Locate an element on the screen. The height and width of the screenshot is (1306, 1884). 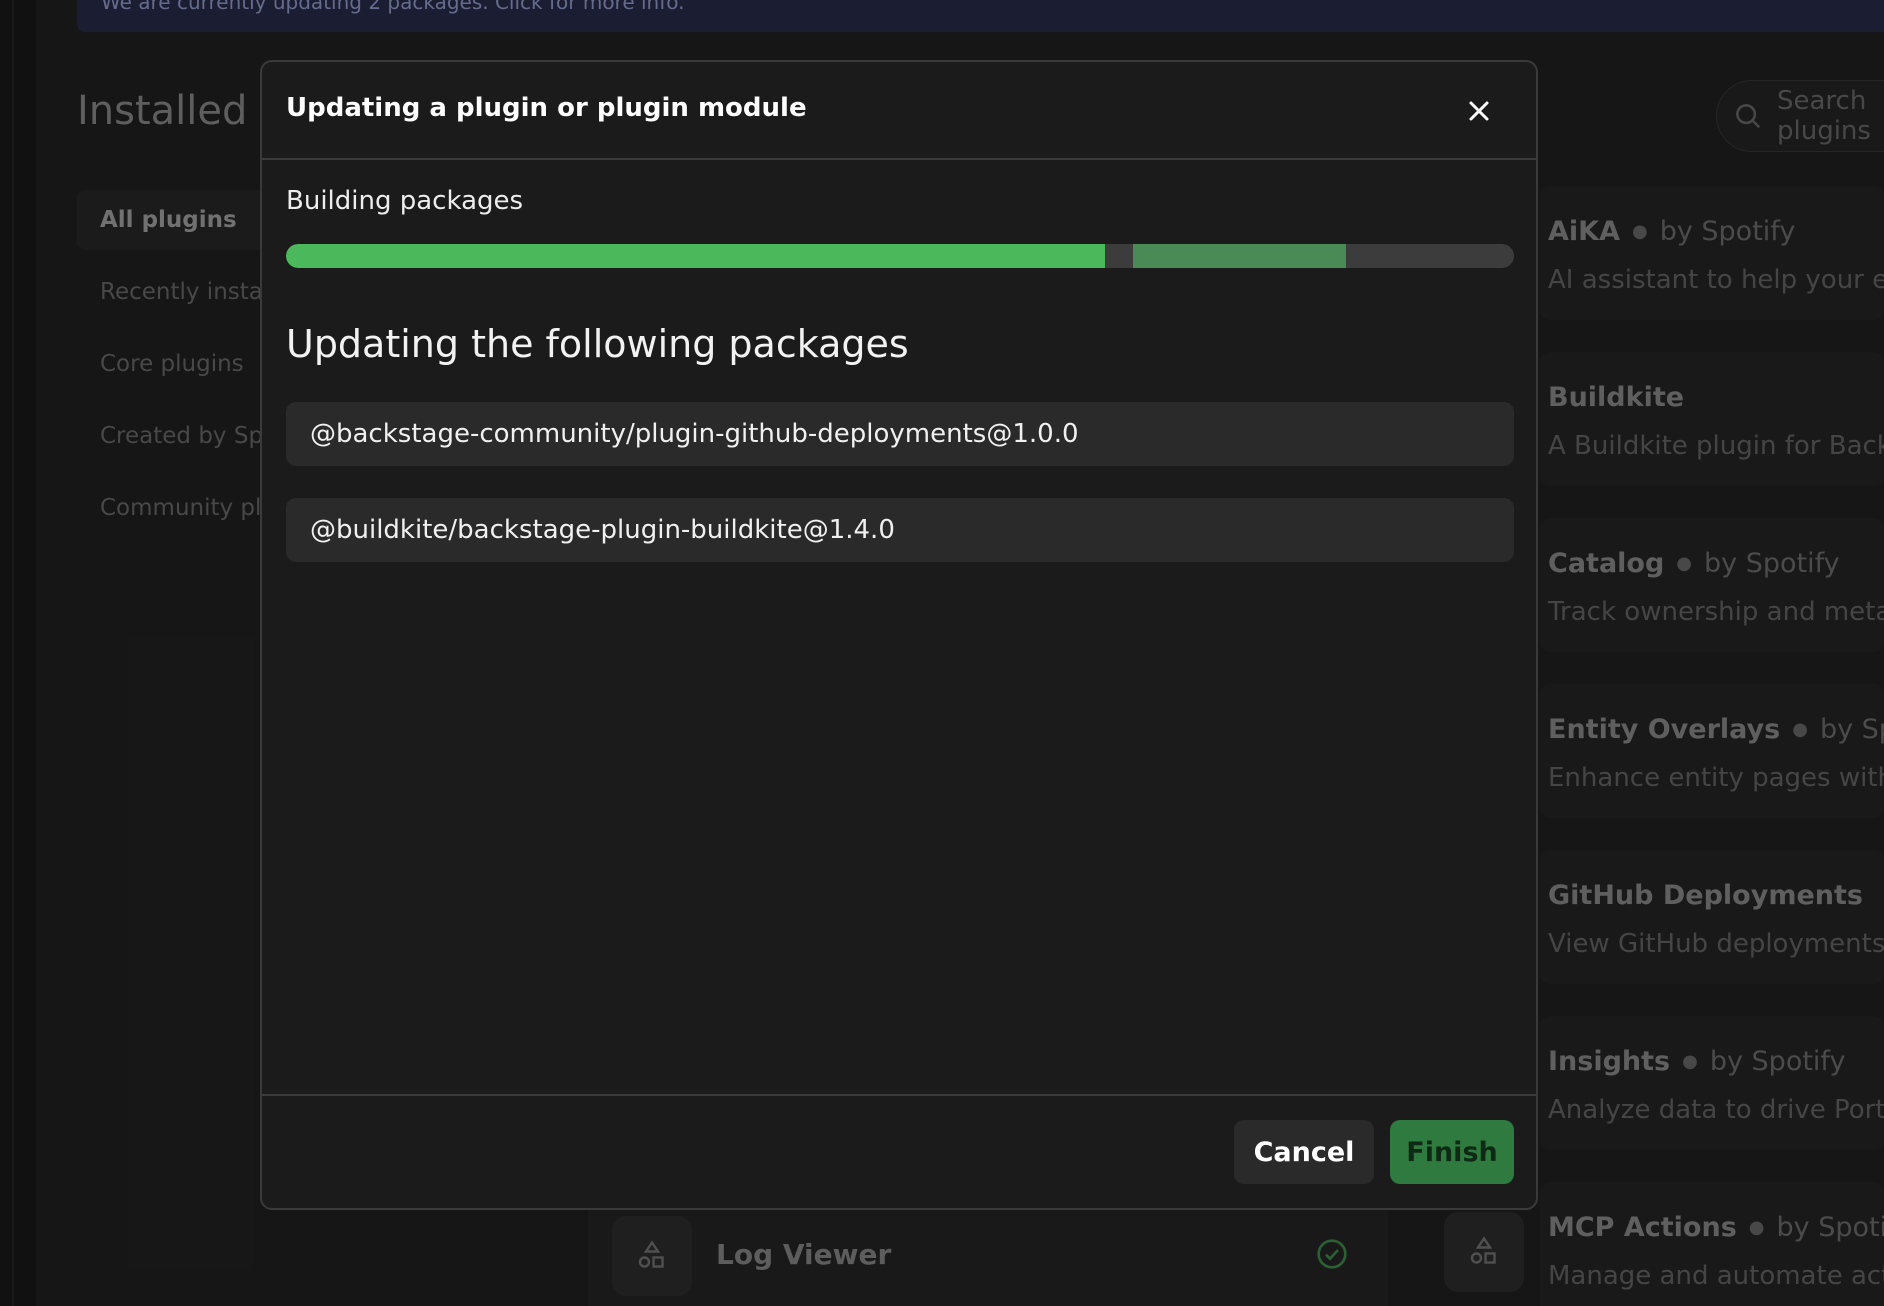
progress-fill-secondary is located at coordinates (1239, 256).